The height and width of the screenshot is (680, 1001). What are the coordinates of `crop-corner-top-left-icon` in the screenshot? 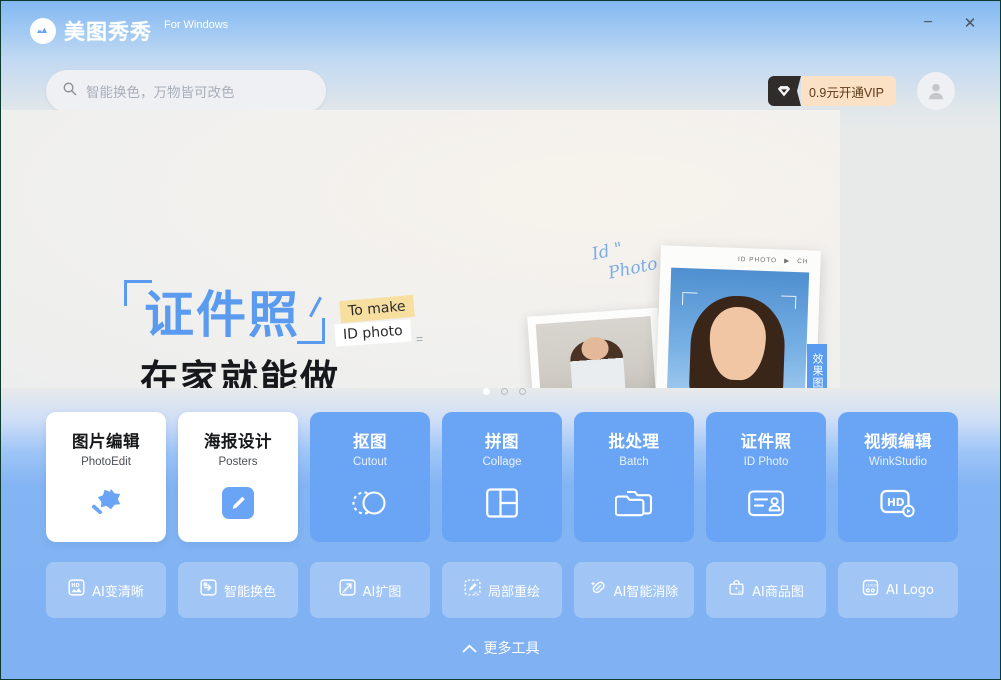 It's located at (689, 299).